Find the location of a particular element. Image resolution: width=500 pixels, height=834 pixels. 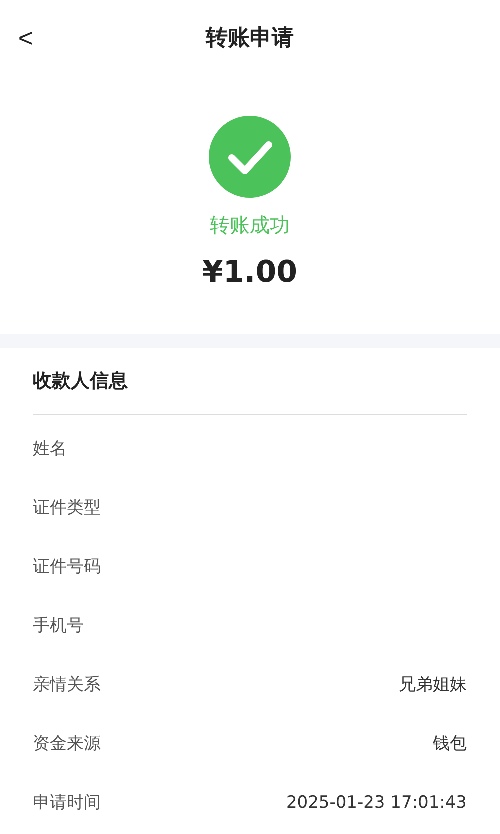

field-label: 证件号码 is located at coordinates (67, 567).